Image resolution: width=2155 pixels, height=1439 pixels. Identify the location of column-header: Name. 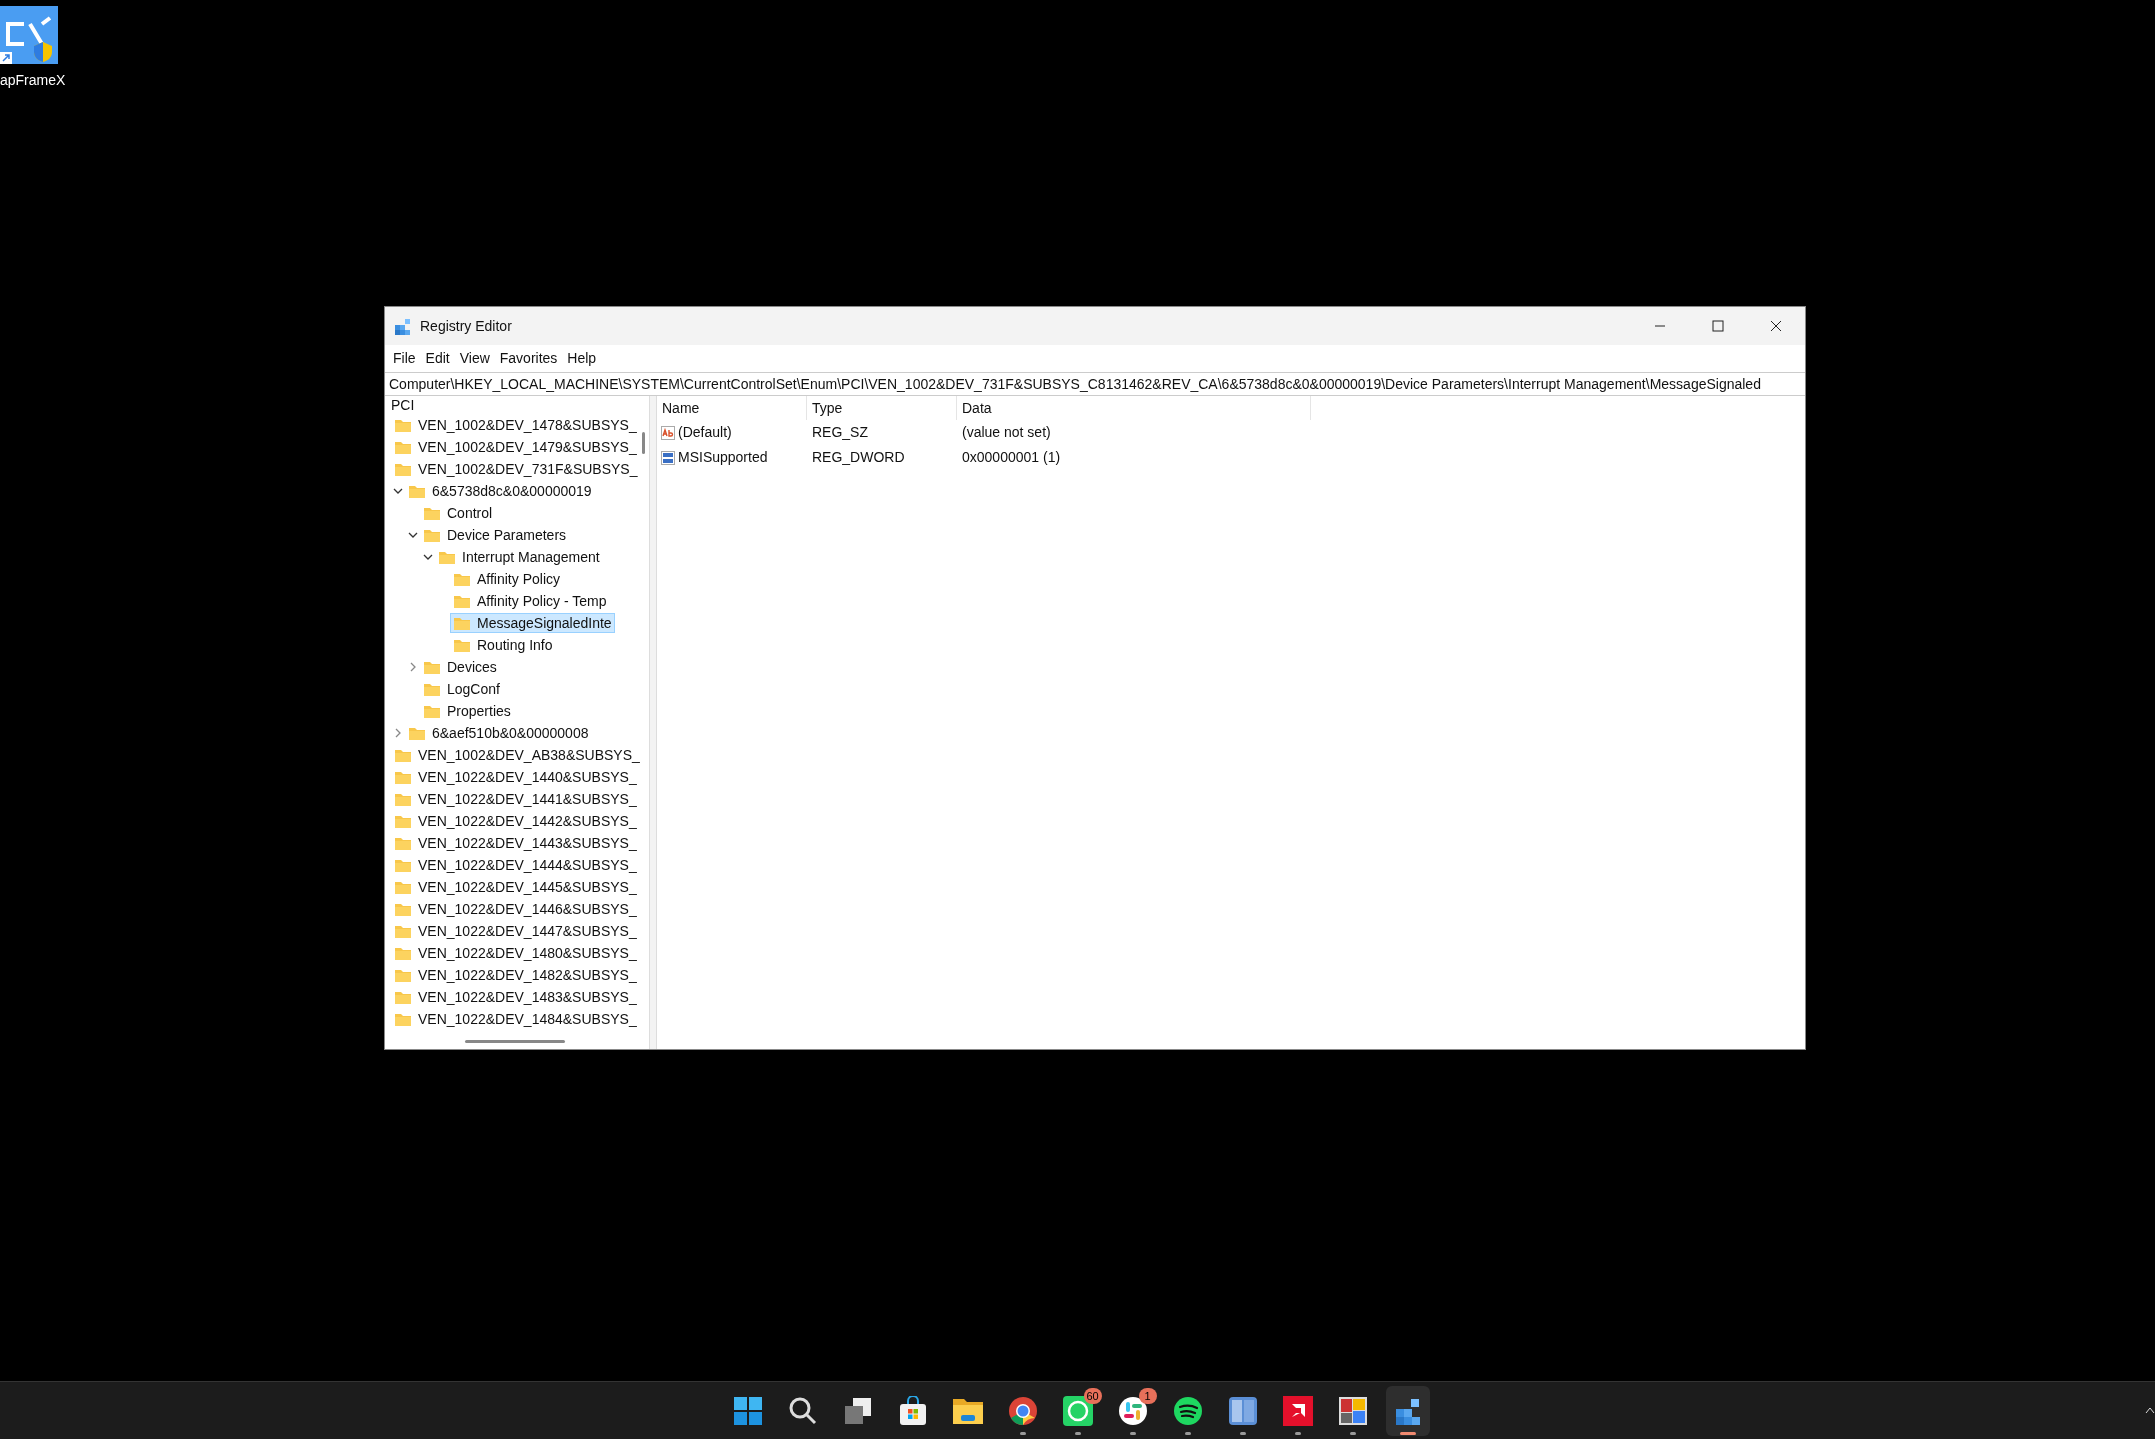
(732, 408).